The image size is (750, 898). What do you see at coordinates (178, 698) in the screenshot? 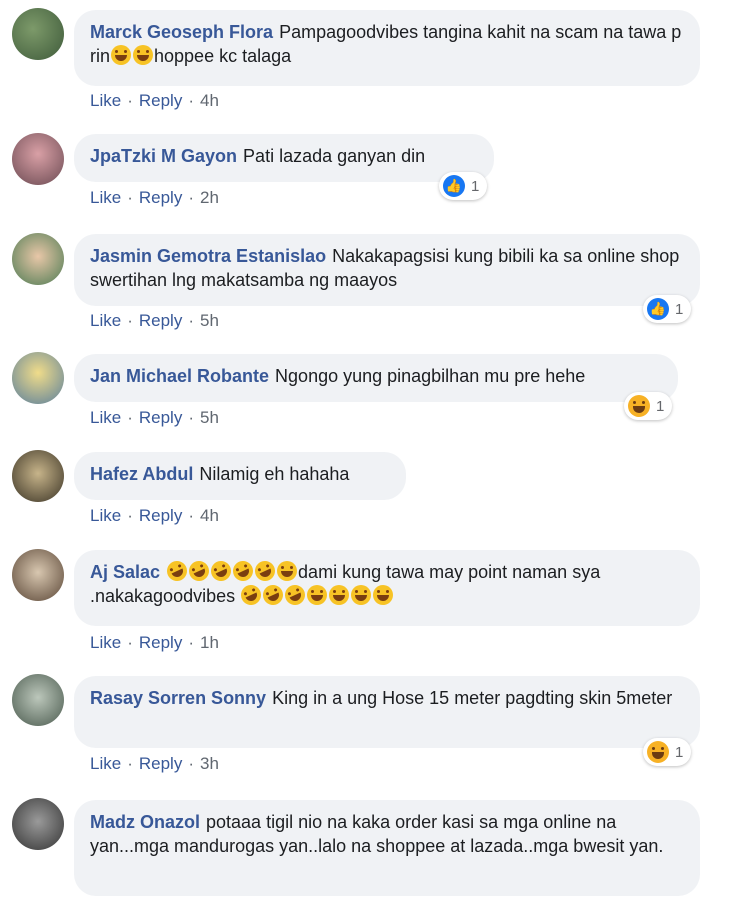
I see `comment-author: Rasay Sorren Sonny` at bounding box center [178, 698].